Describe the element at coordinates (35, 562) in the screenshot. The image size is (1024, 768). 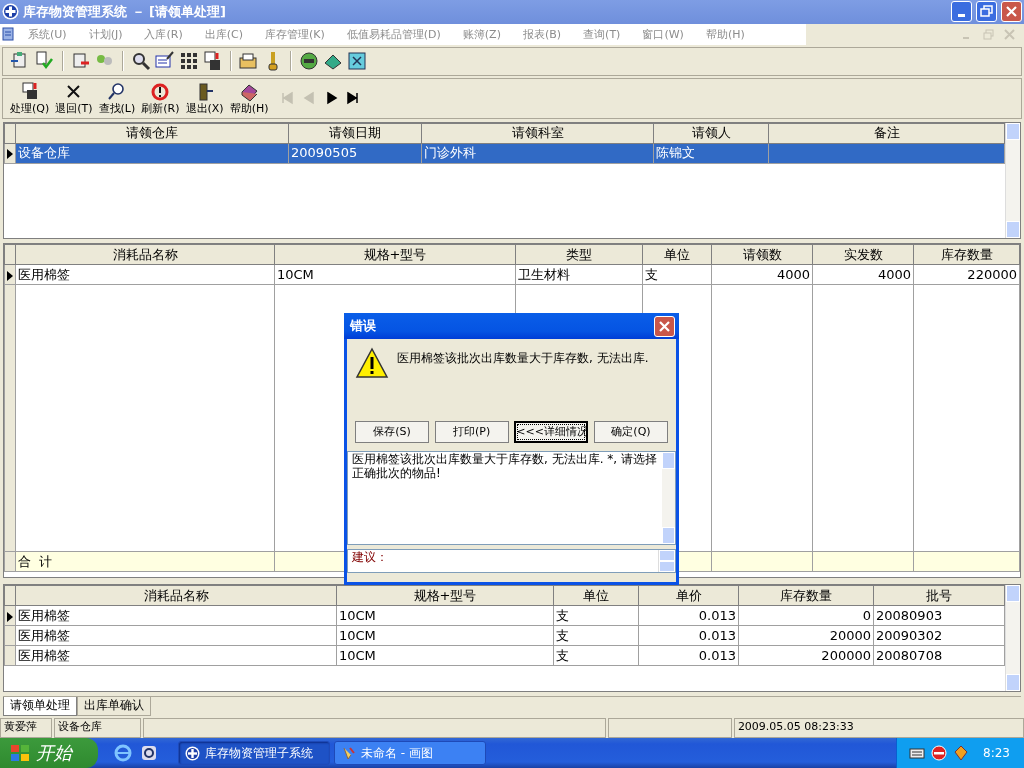
I see `total-label: 合 计` at that location.